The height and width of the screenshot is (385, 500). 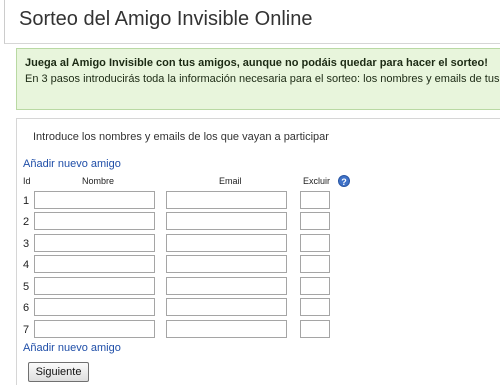 I want to click on row-id: 5, so click(x=26, y=287).